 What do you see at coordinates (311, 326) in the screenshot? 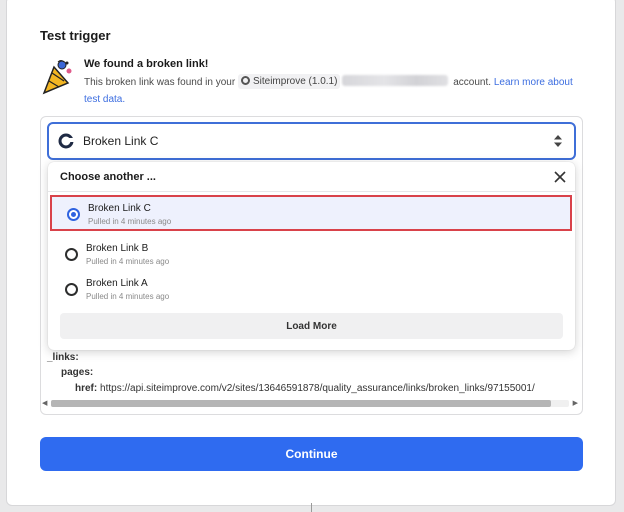
I see `load-more-button: Load More` at bounding box center [311, 326].